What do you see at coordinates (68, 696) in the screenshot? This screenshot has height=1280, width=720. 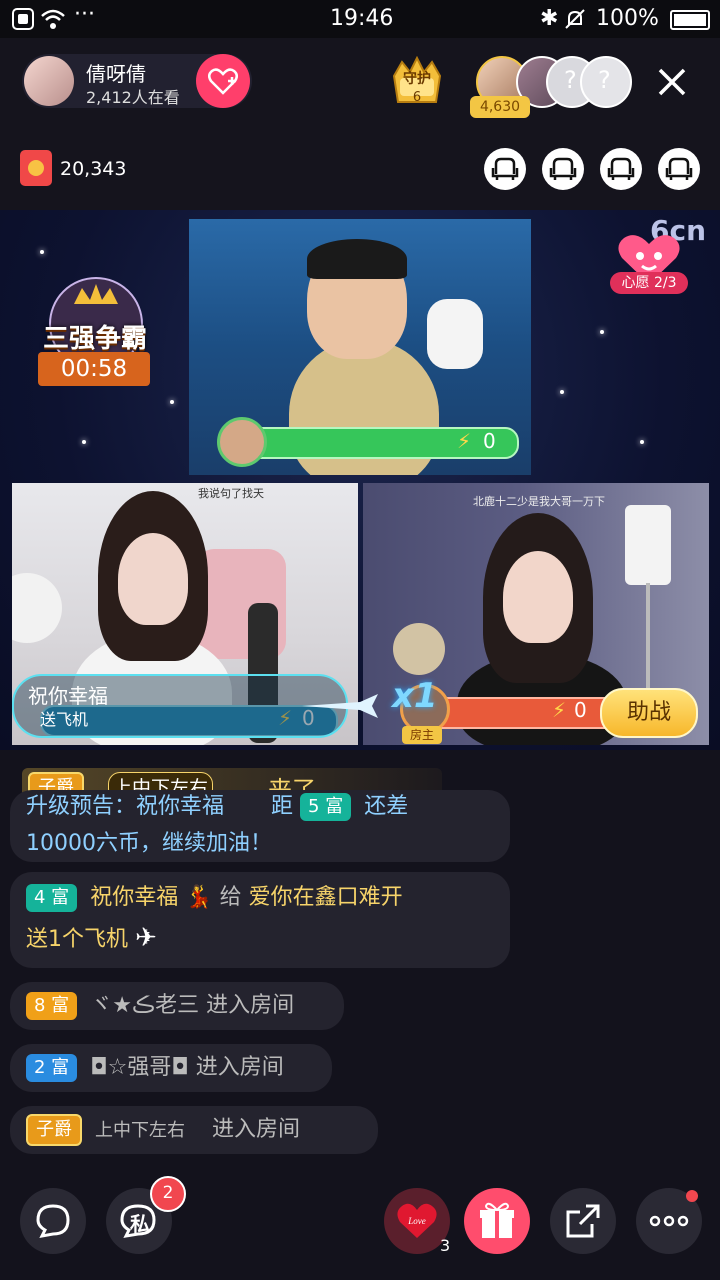 I see `gift-sender-name: 祝你幸福` at bounding box center [68, 696].